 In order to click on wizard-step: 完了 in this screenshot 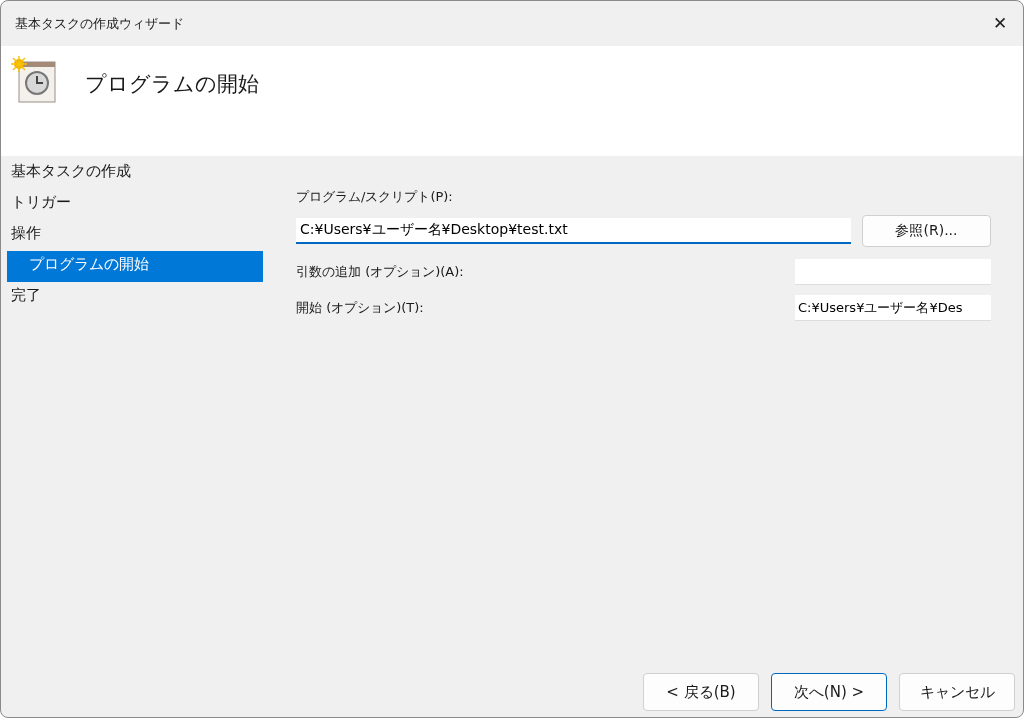, I will do `click(132, 297)`.